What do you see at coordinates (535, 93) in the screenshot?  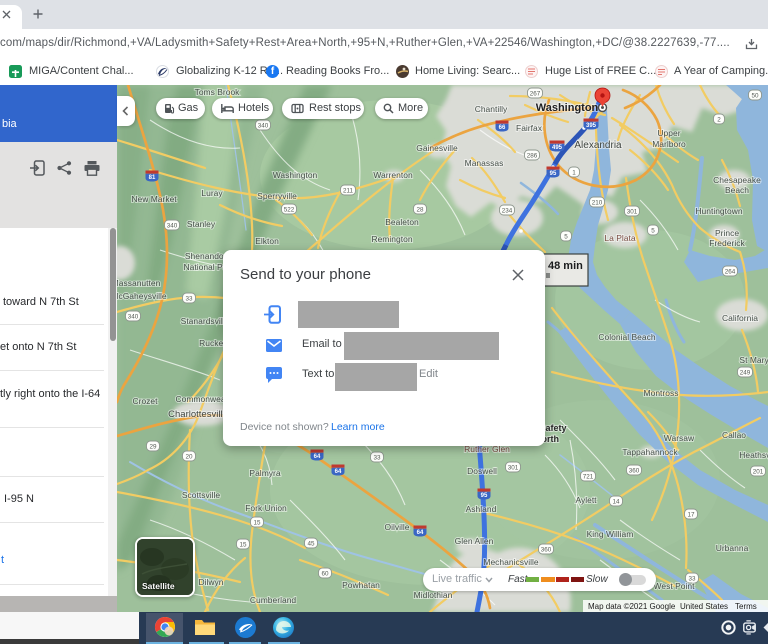 I see `svg-text: 267` at bounding box center [535, 93].